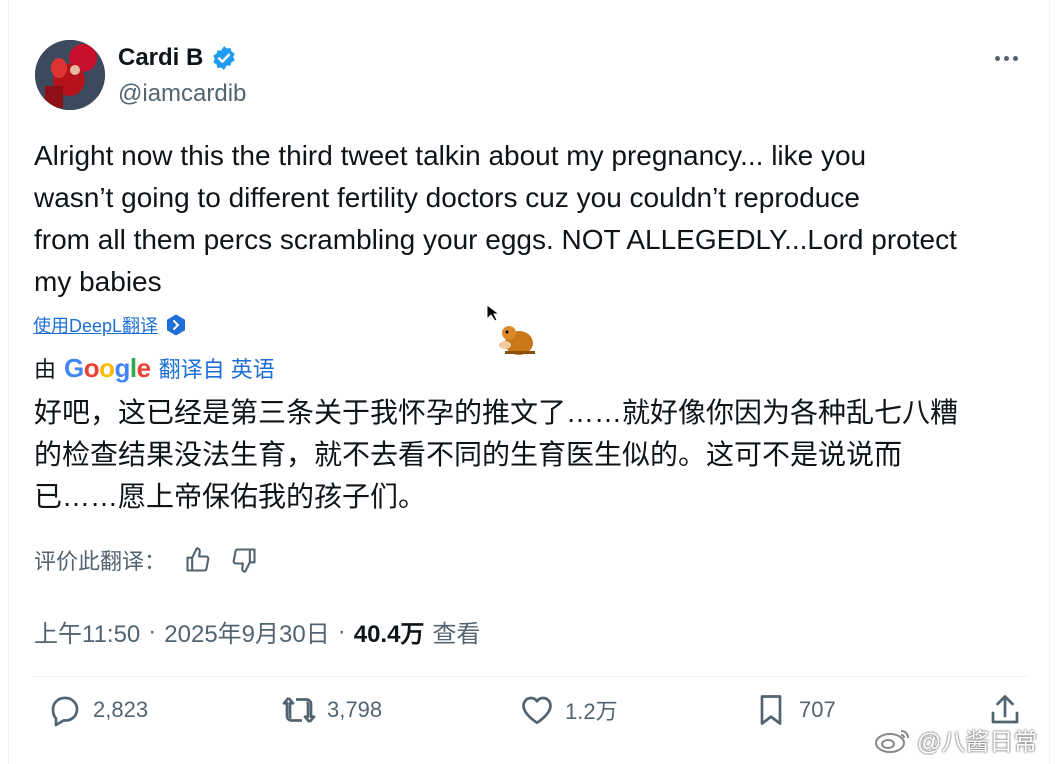 This screenshot has height=764, width=1056. Describe the element at coordinates (1013, 58) in the screenshot. I see `more-icon` at that location.